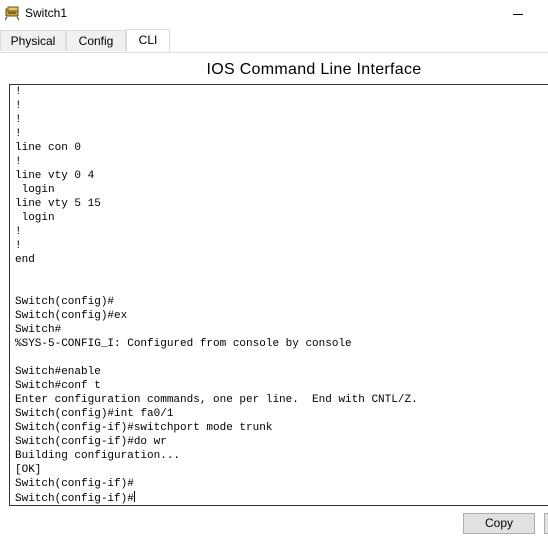  What do you see at coordinates (314, 69) in the screenshot?
I see `cli-heading: IOS Command Line Interface` at bounding box center [314, 69].